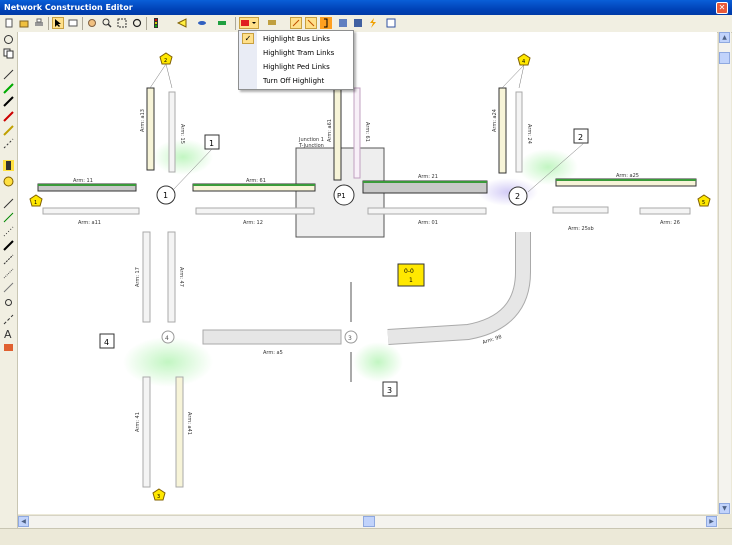 This screenshot has height=545, width=732. Describe the element at coordinates (68, 7) in the screenshot. I see `window-title: Network Construction Editor` at that location.